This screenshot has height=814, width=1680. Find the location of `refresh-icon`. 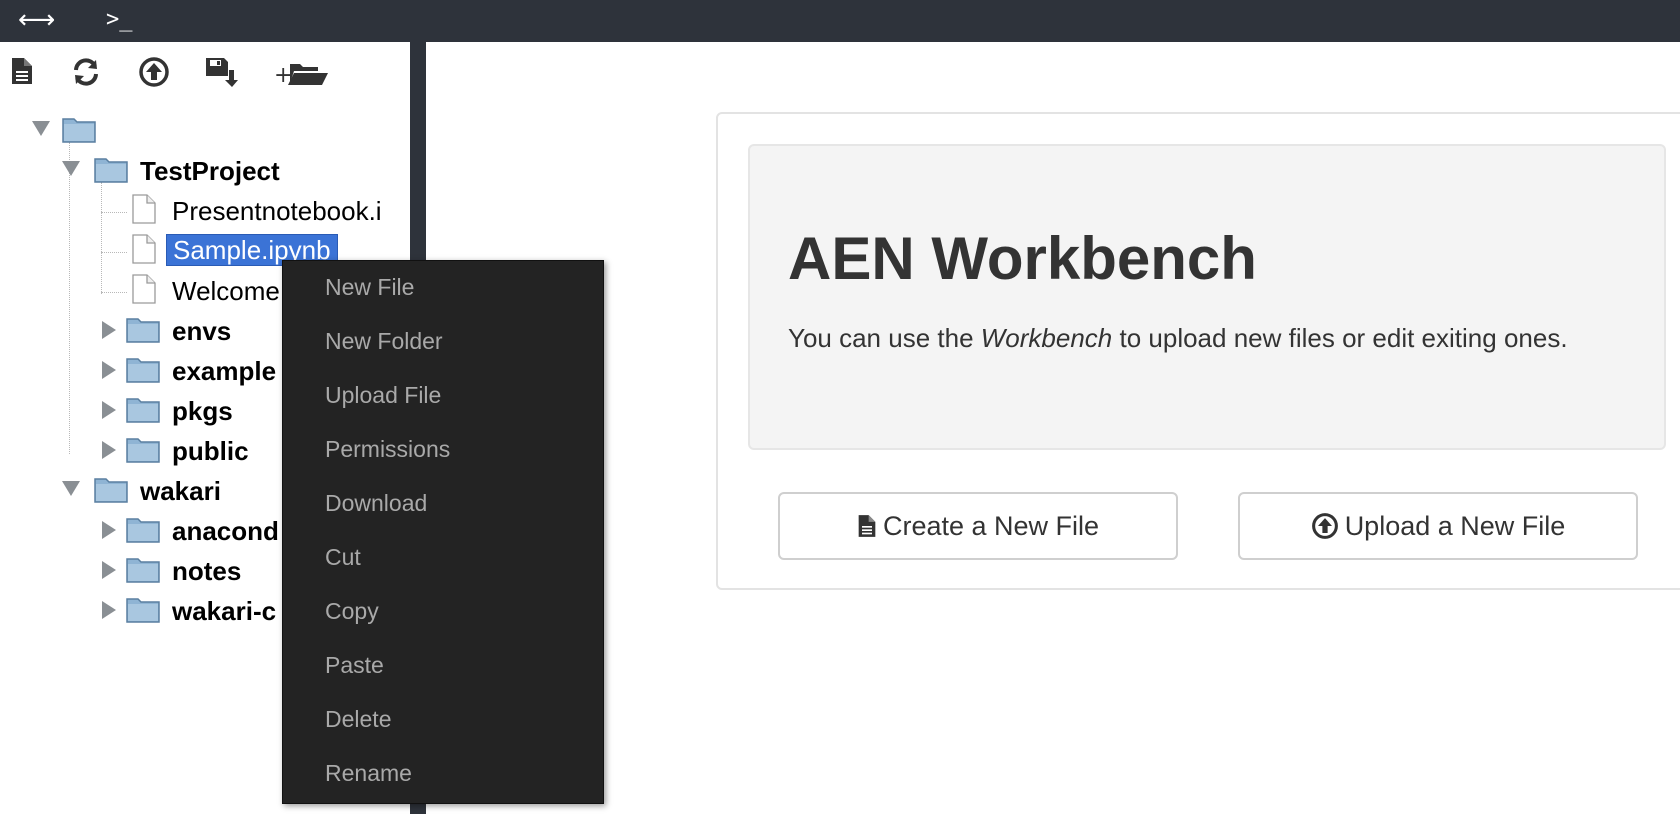

refresh-icon is located at coordinates (86, 72).